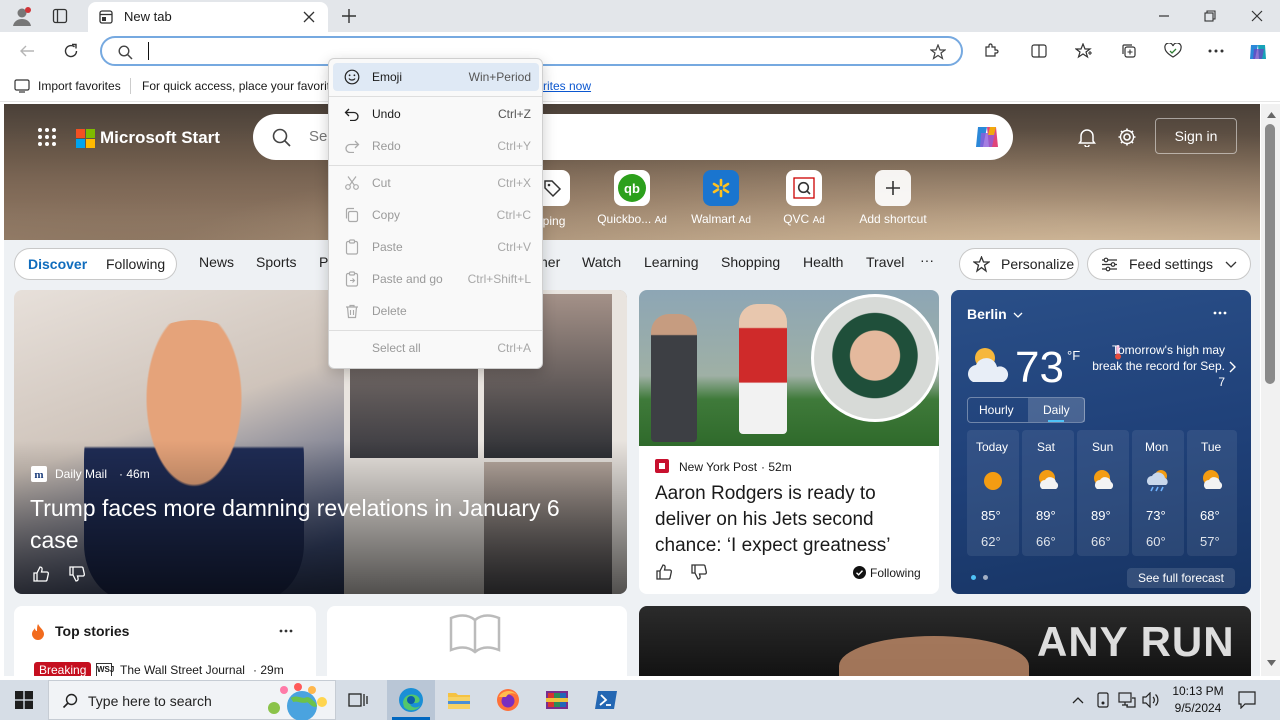  Describe the element at coordinates (1129, 51) in the screenshot. I see `collections-icon` at that location.